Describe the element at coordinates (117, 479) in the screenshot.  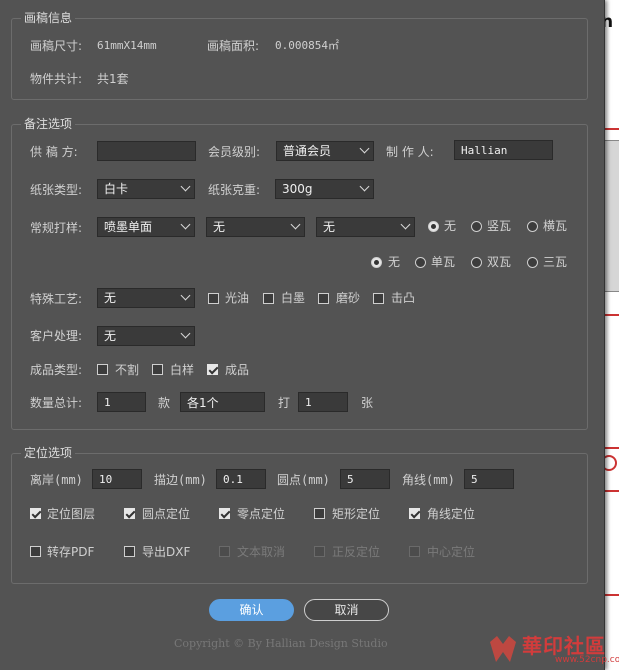
I see `offset-input: 10` at that location.